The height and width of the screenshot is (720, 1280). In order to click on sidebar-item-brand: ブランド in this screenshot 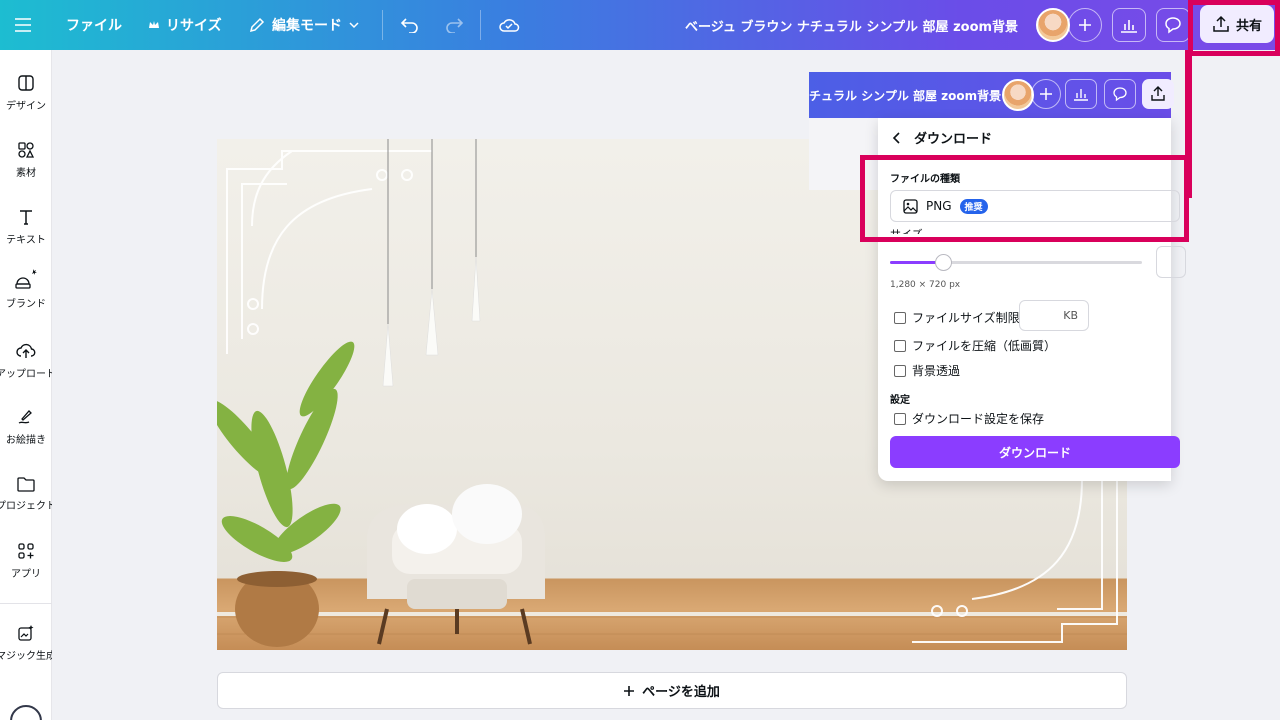, I will do `click(26, 289)`.